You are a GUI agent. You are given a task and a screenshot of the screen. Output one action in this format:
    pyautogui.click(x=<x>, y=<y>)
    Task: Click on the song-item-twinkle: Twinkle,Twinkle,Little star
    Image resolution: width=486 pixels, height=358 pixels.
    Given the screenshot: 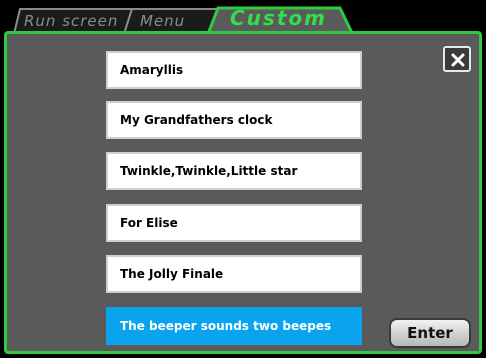 What is the action you would take?
    pyautogui.click(x=234, y=171)
    